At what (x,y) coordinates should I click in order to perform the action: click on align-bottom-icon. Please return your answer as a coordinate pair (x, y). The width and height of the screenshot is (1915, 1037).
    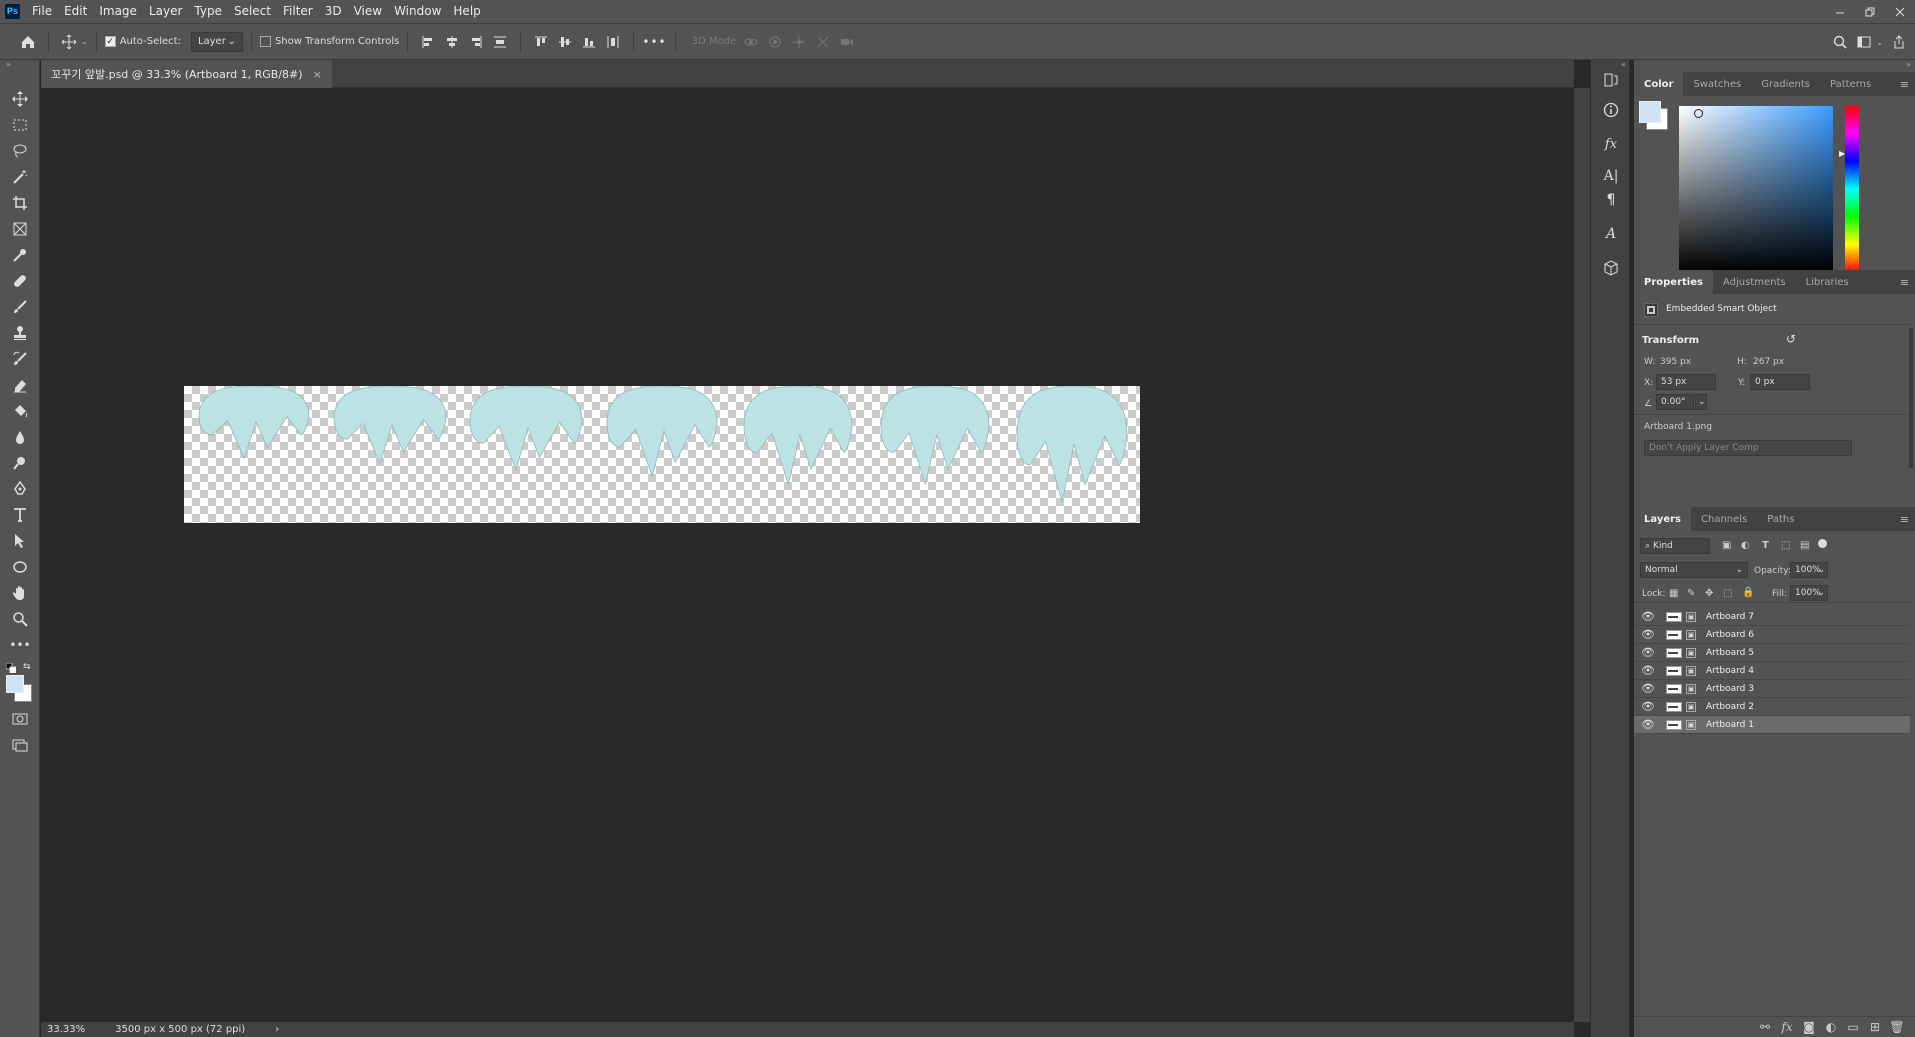
    Looking at the image, I should click on (589, 42).